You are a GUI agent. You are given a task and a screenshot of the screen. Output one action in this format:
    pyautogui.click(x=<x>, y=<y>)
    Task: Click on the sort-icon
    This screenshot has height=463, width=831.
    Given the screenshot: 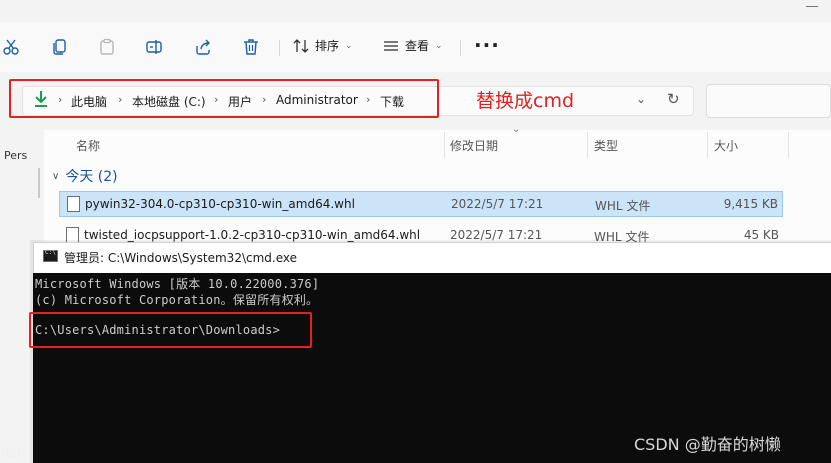 What is the action you would take?
    pyautogui.click(x=301, y=45)
    